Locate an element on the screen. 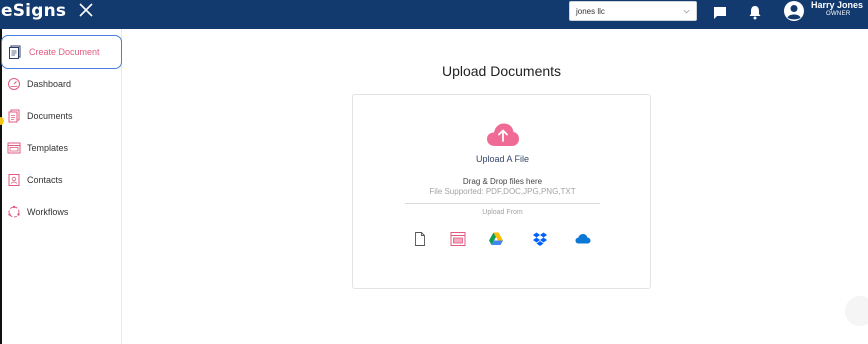  dropbox-icon is located at coordinates (540, 239).